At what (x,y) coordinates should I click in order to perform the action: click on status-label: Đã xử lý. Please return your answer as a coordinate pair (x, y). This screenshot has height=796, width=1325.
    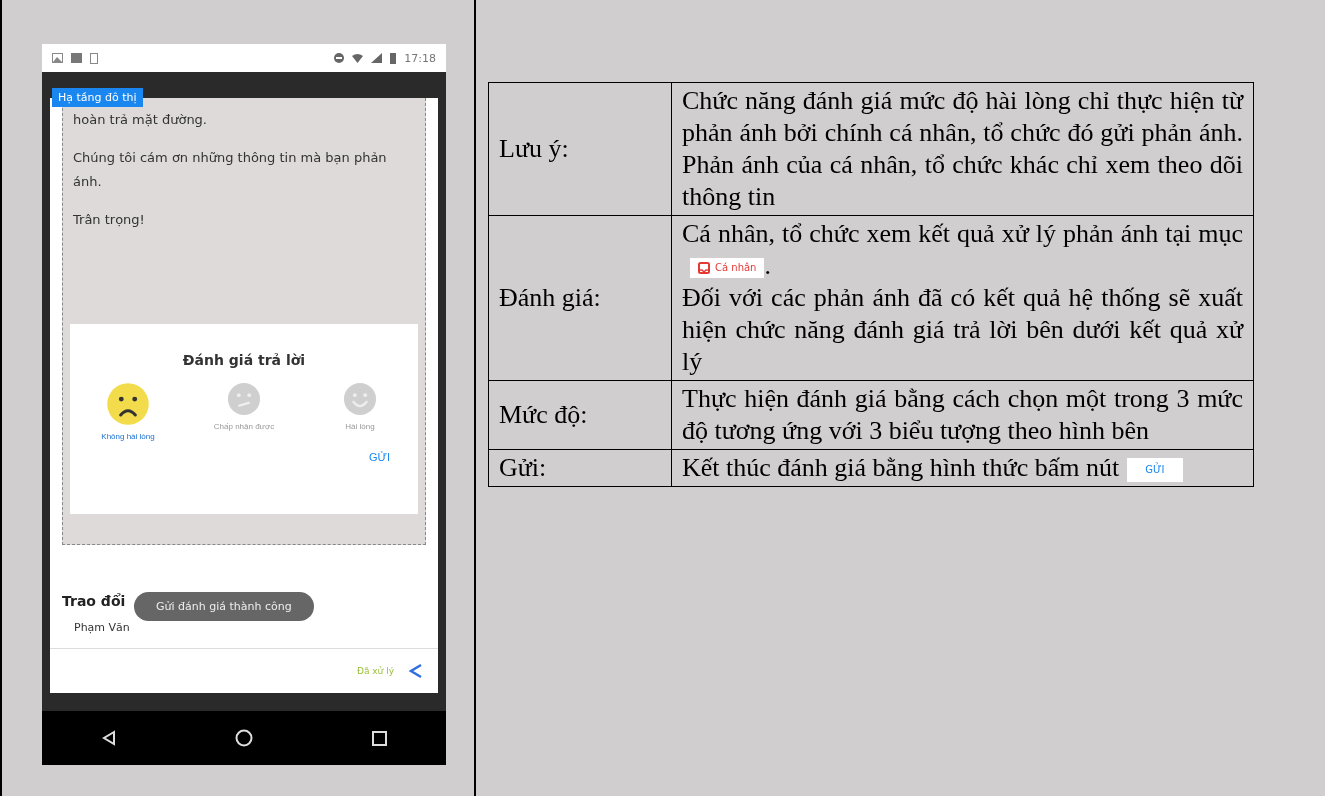
    Looking at the image, I should click on (375, 671).